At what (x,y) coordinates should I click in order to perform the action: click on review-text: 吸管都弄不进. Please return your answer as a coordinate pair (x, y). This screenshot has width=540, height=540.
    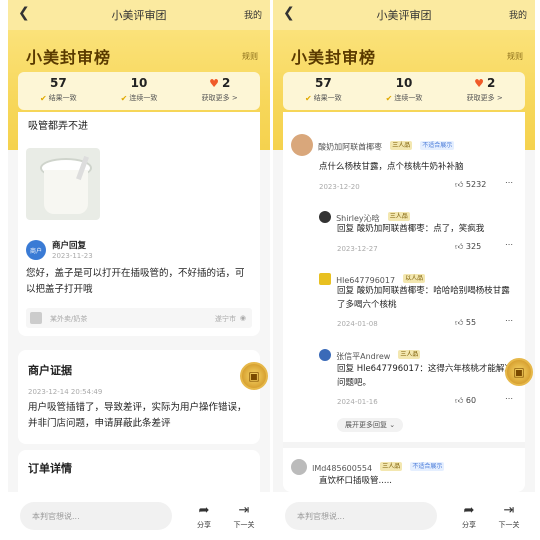
    Looking at the image, I should click on (58, 126).